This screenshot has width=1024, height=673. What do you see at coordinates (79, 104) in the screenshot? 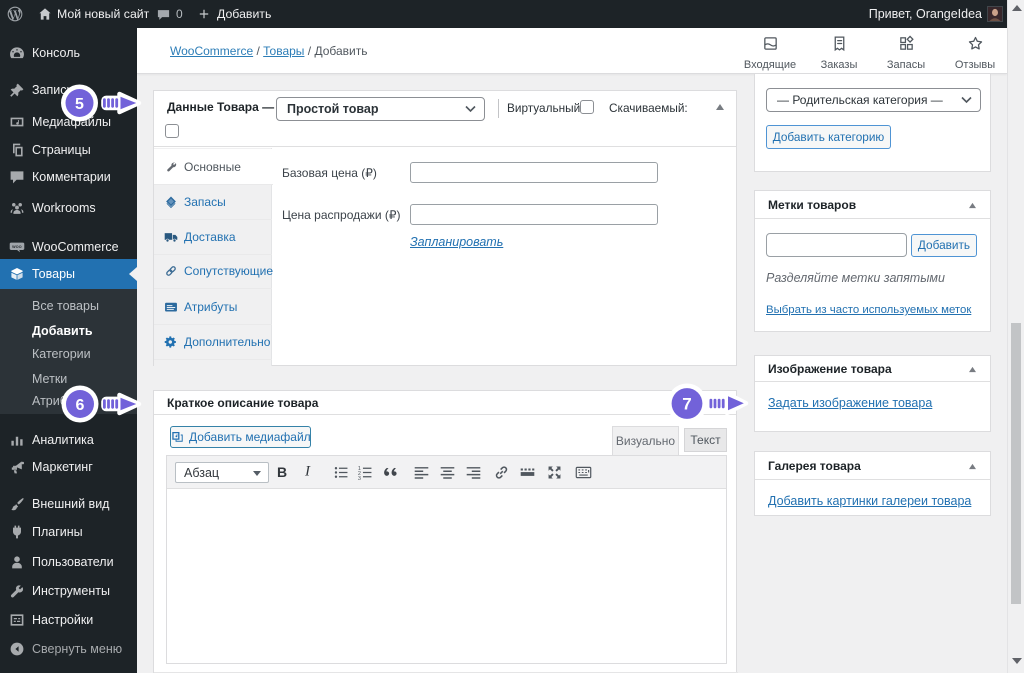
I see `svg-text: 5` at bounding box center [79, 104].